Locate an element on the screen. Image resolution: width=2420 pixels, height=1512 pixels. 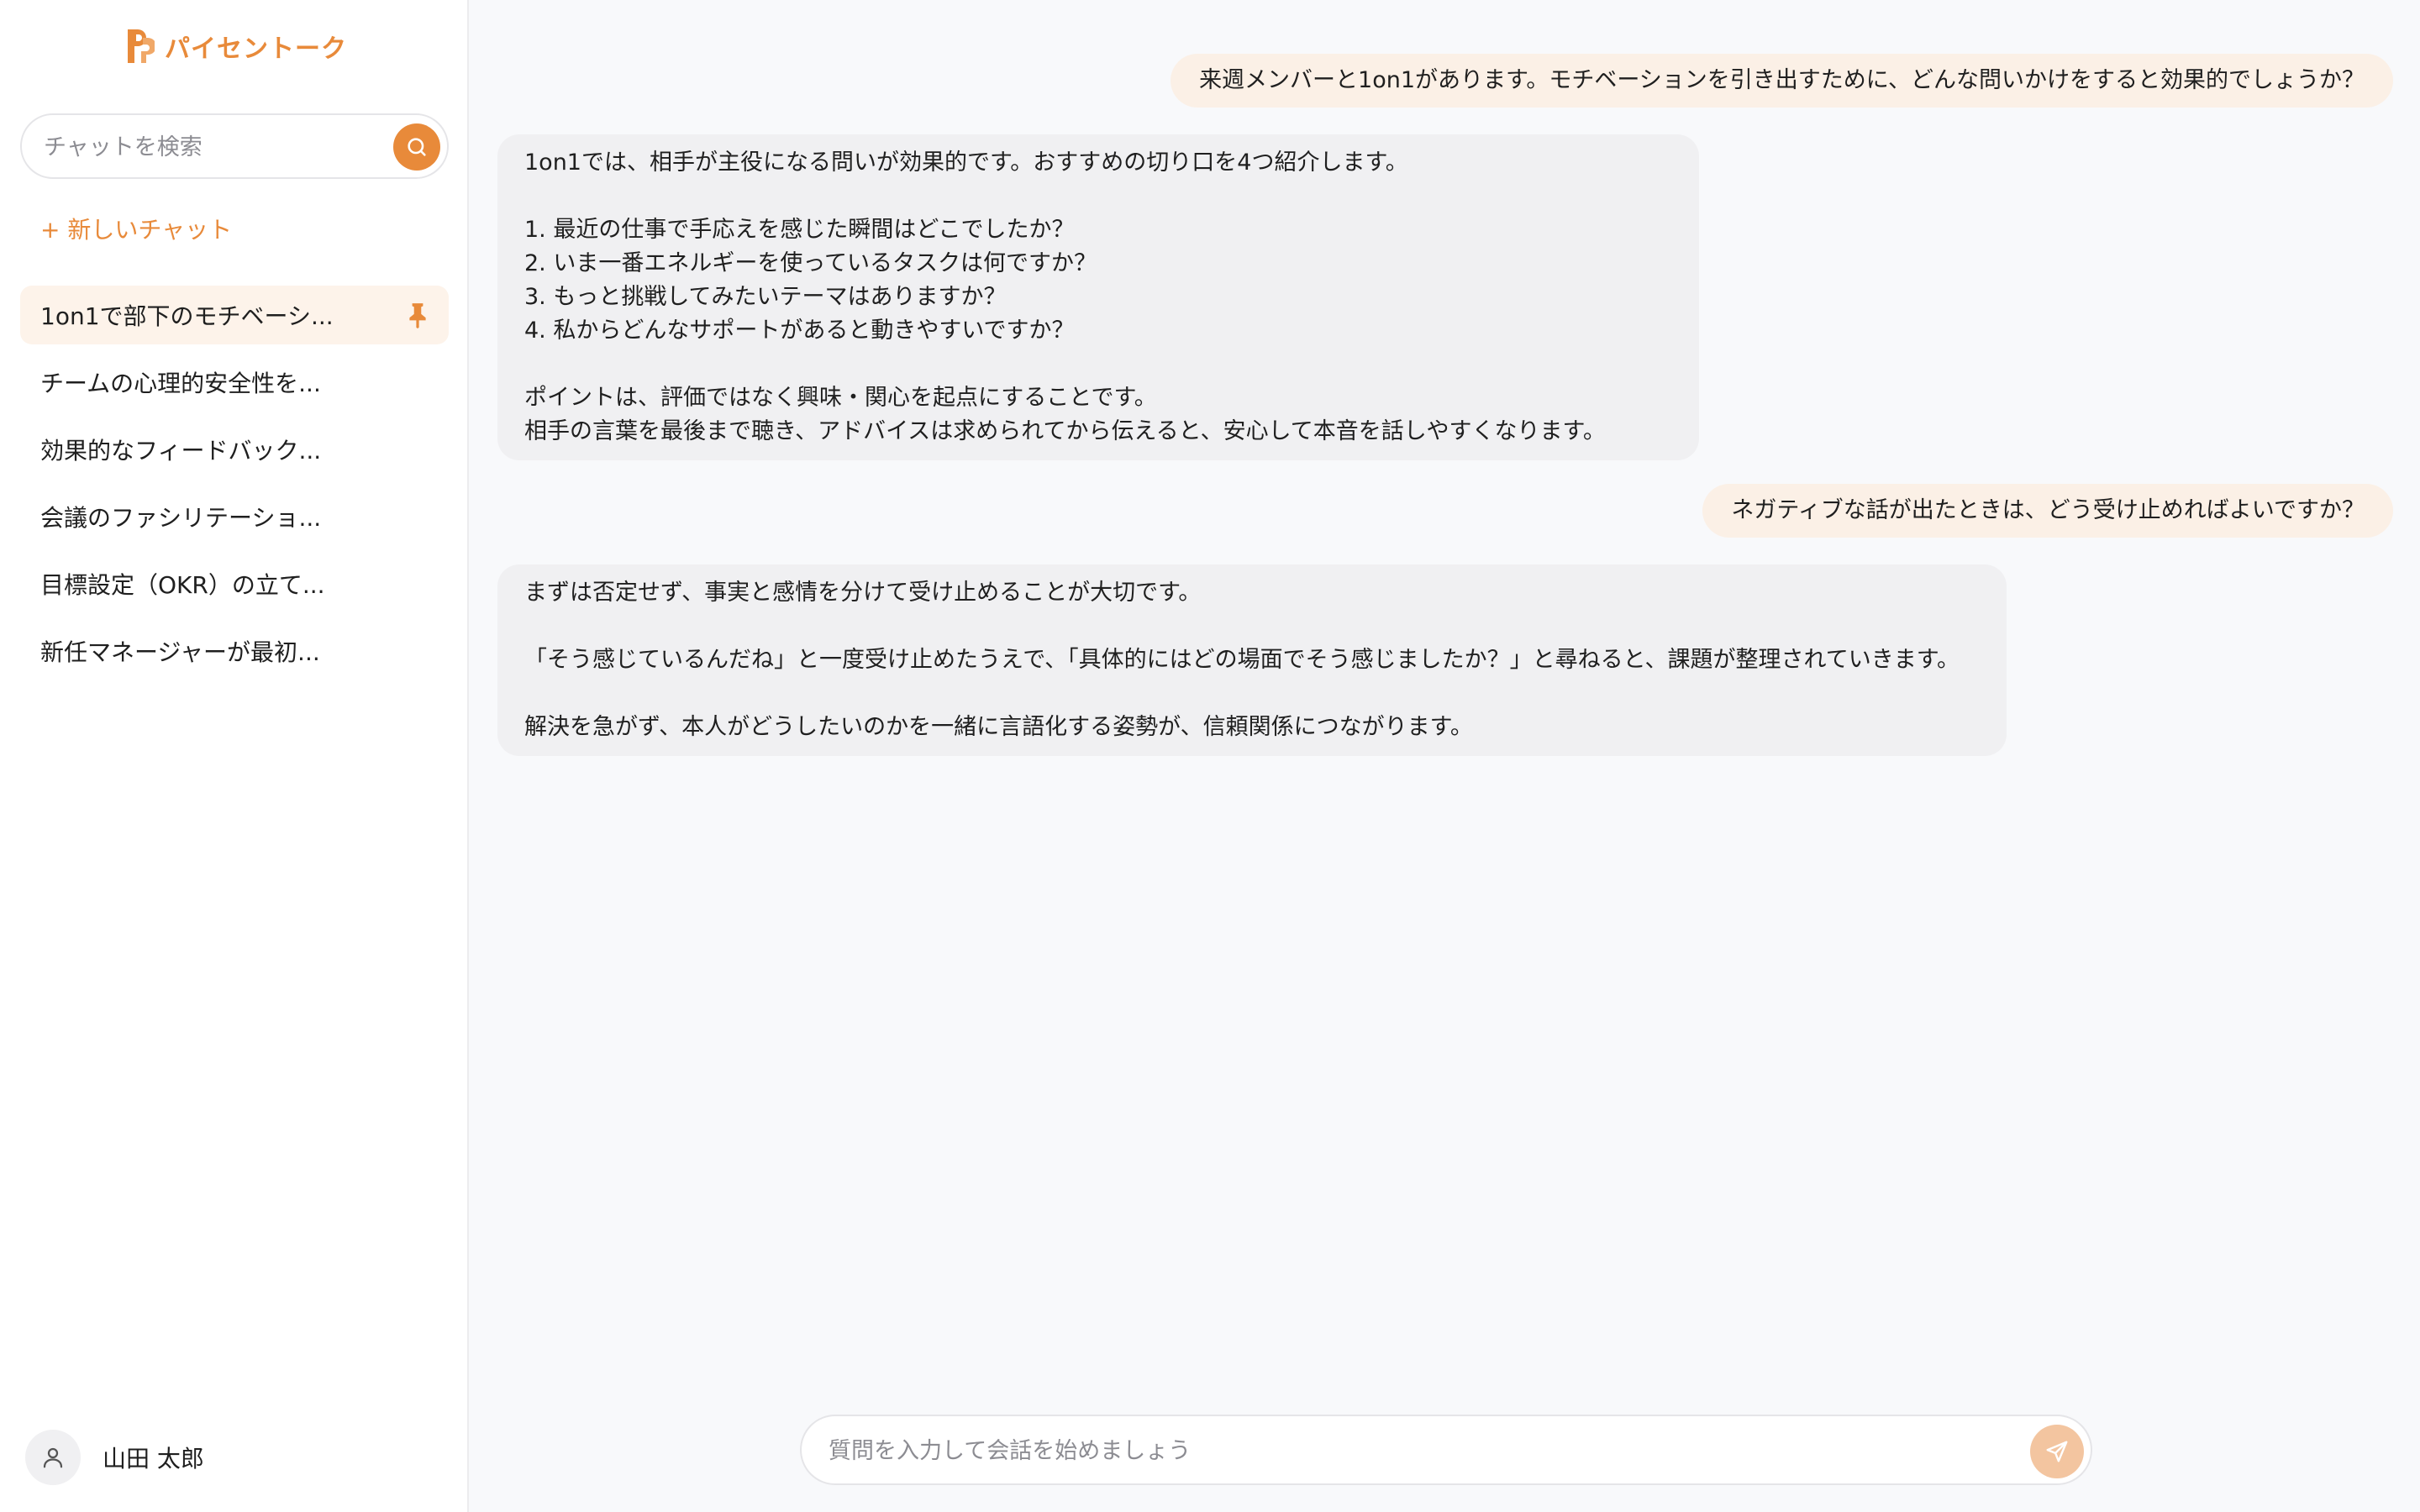
search-icon is located at coordinates (417, 147).